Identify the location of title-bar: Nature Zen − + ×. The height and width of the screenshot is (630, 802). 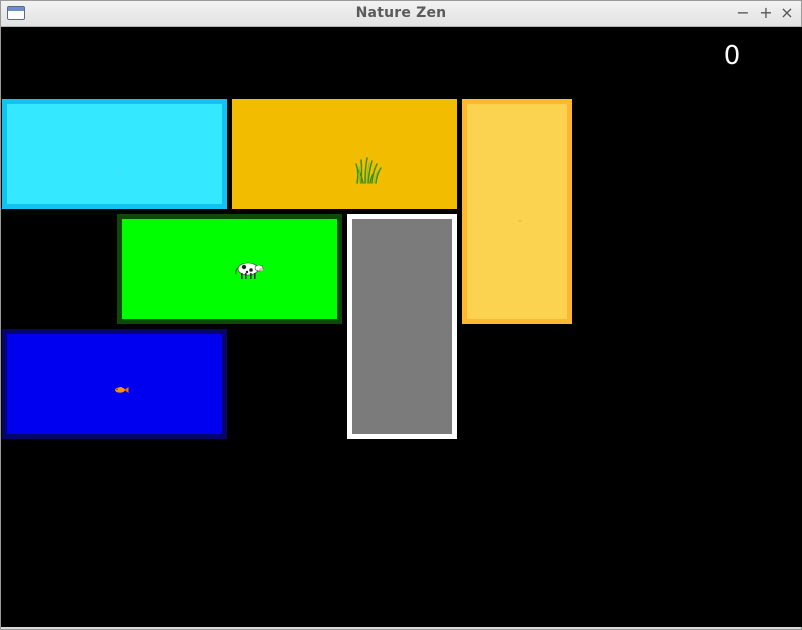
(401, 14).